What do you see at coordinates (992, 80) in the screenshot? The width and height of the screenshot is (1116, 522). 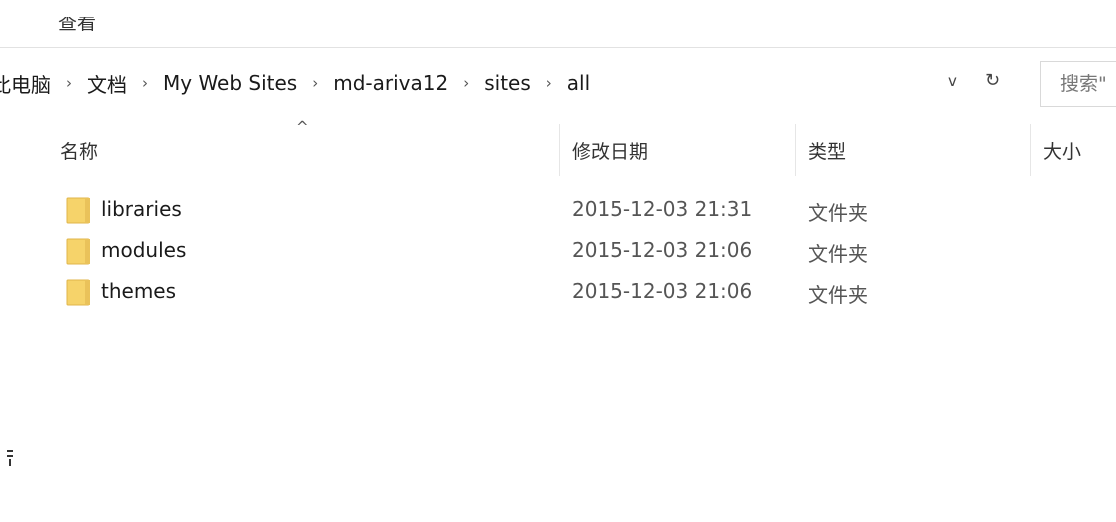 I see `refresh-icon: ↻` at bounding box center [992, 80].